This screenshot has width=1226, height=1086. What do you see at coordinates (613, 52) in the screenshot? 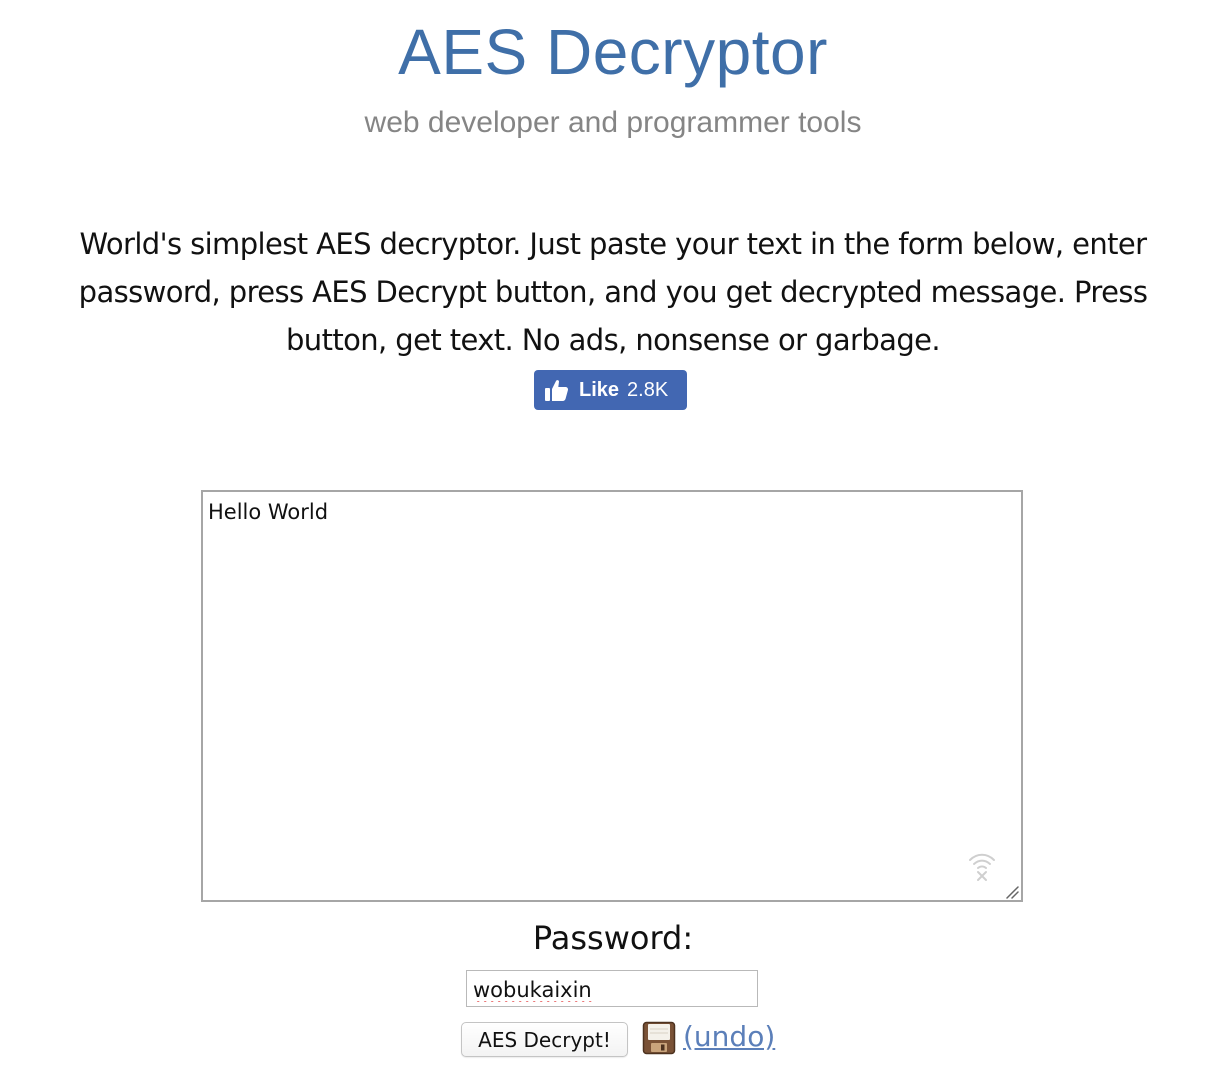
I see `page-title: AES Decryptor` at bounding box center [613, 52].